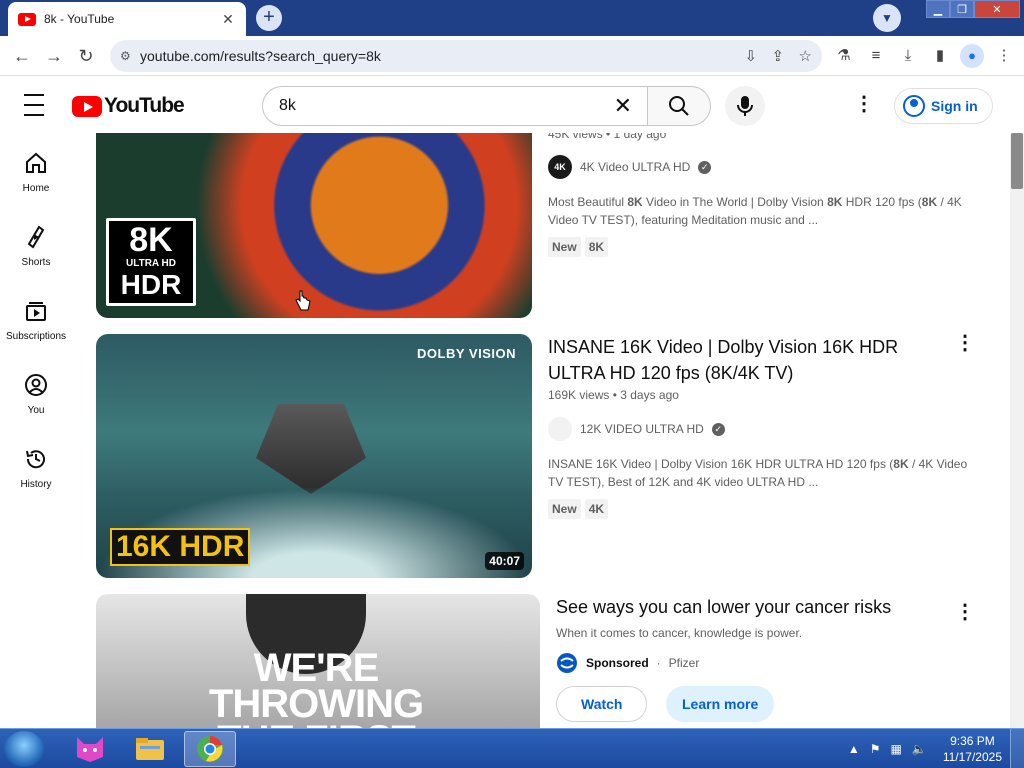 This screenshot has height=768, width=1024. Describe the element at coordinates (512, 748) in the screenshot. I see `windows-taskbar: ▲ ⚑ ▦ 🔈 9:36 PM 11/17/2025` at that location.